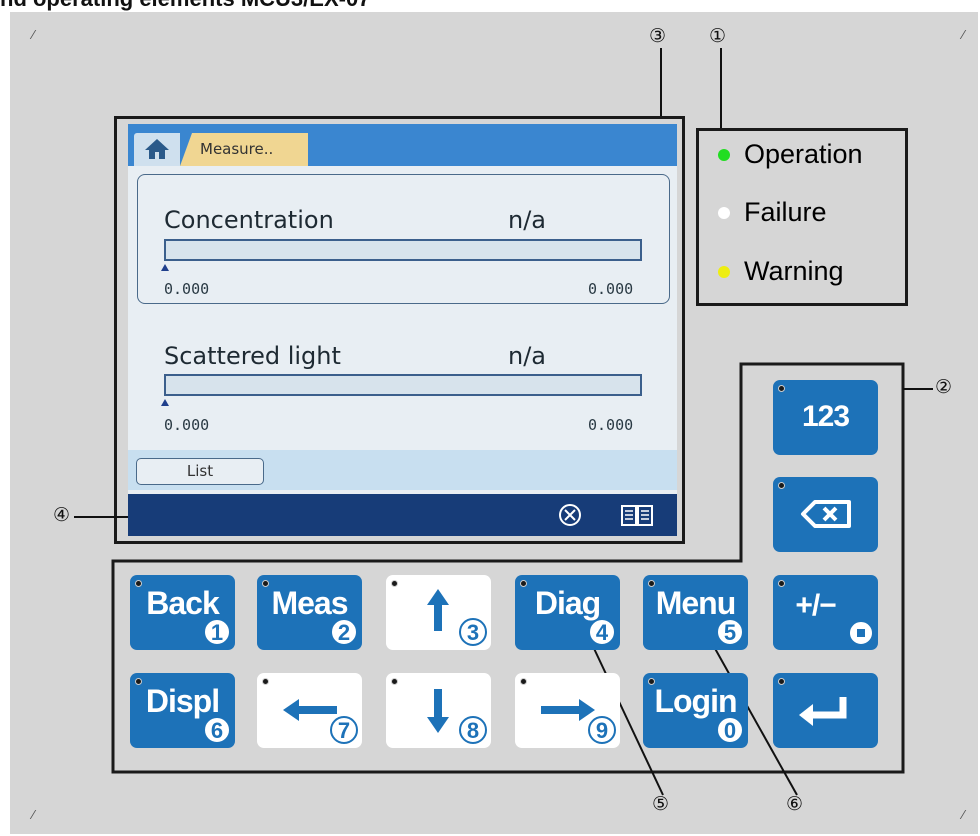  I want to click on down-button: 8, so click(438, 710).